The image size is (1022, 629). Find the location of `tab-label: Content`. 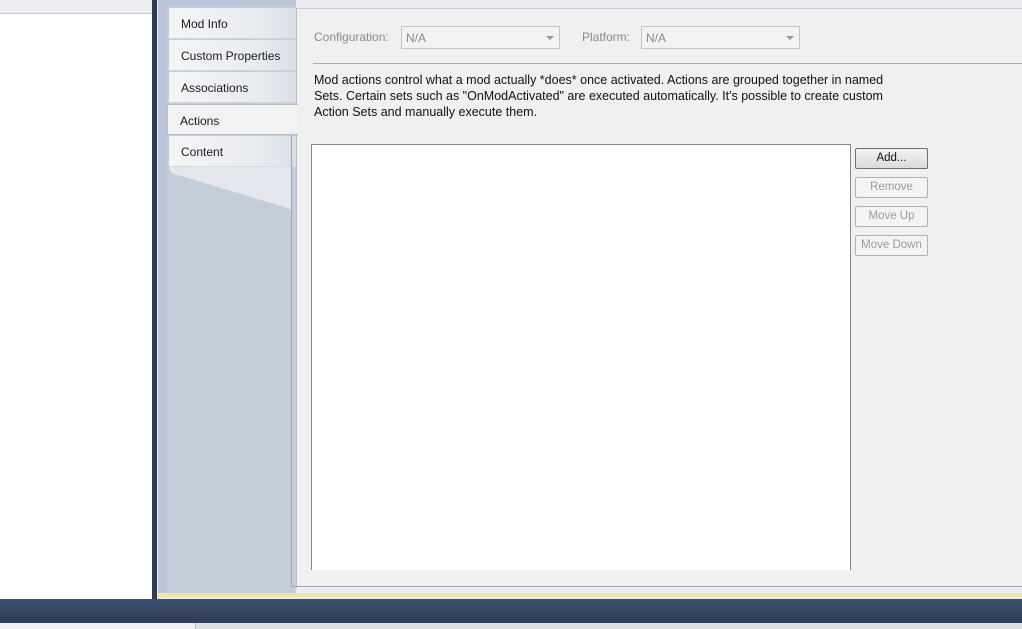

tab-label: Content is located at coordinates (202, 152).